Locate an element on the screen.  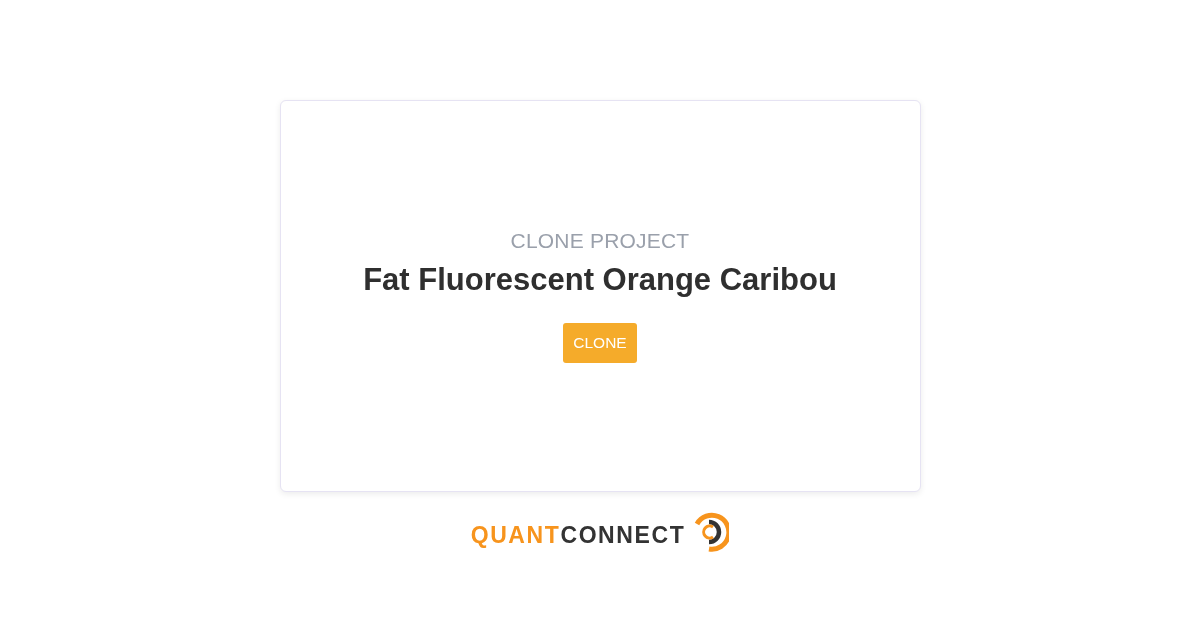
card-subtitle: CLONE PROJECT is located at coordinates (600, 241).